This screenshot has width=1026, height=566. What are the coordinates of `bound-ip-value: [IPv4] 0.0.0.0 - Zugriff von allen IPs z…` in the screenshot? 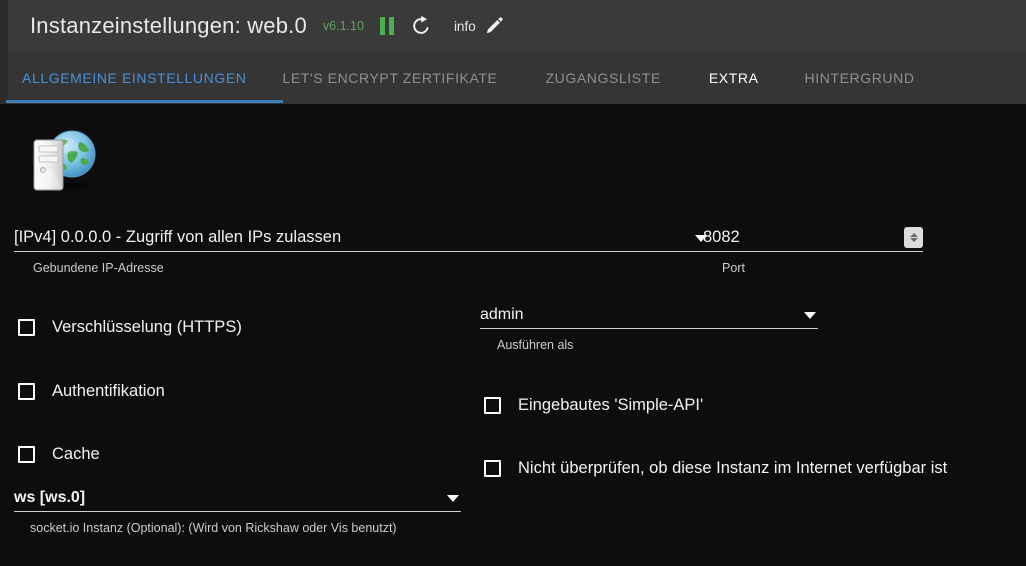 It's located at (178, 237).